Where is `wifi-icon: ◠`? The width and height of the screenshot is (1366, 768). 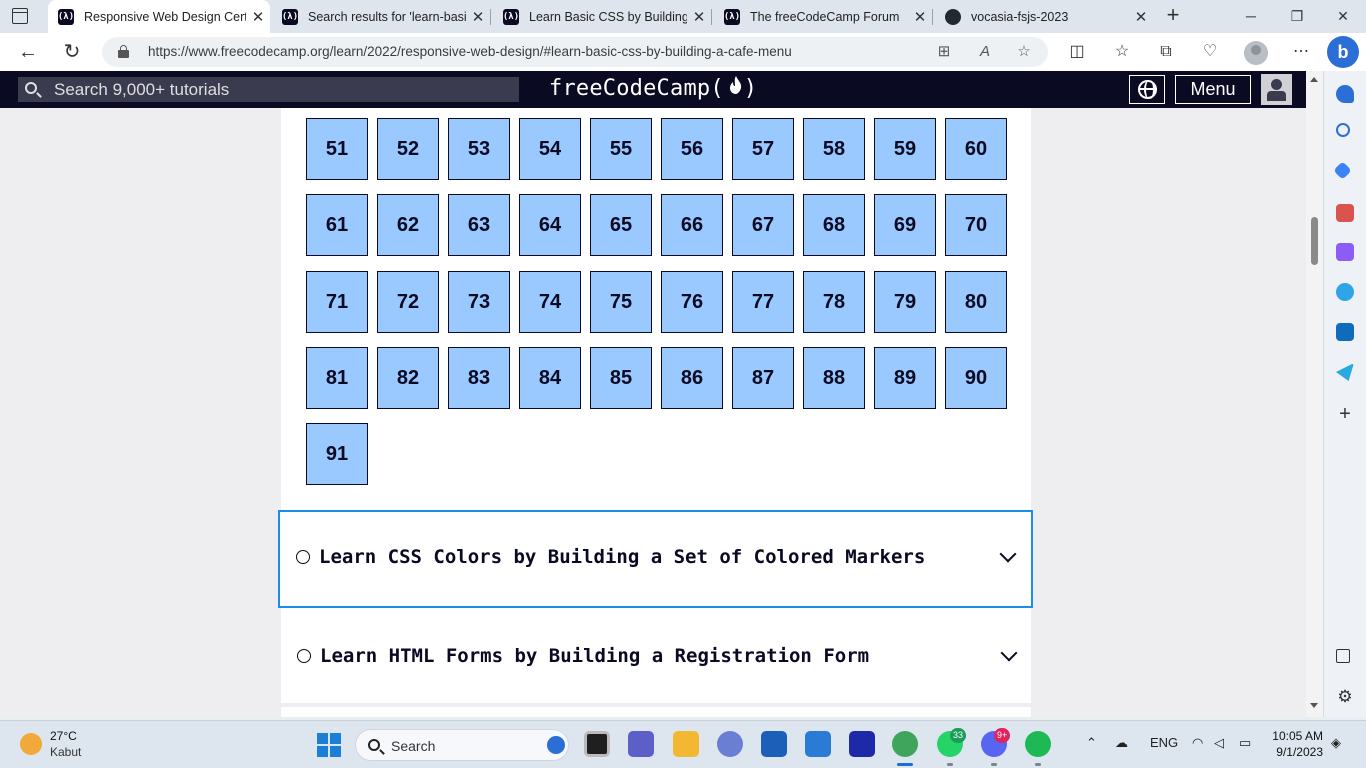
wifi-icon: ◠ is located at coordinates (1197, 743).